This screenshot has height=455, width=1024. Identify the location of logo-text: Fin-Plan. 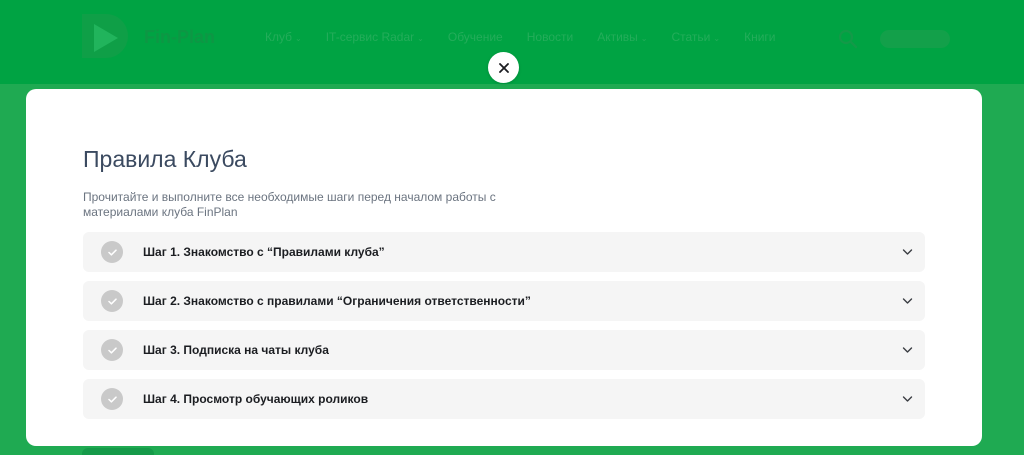
(179, 37).